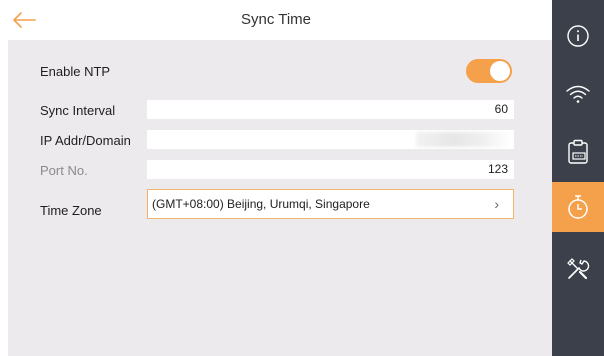 Image resolution: width=604 pixels, height=356 pixels. What do you see at coordinates (64, 170) in the screenshot?
I see `port-label: Port No.` at bounding box center [64, 170].